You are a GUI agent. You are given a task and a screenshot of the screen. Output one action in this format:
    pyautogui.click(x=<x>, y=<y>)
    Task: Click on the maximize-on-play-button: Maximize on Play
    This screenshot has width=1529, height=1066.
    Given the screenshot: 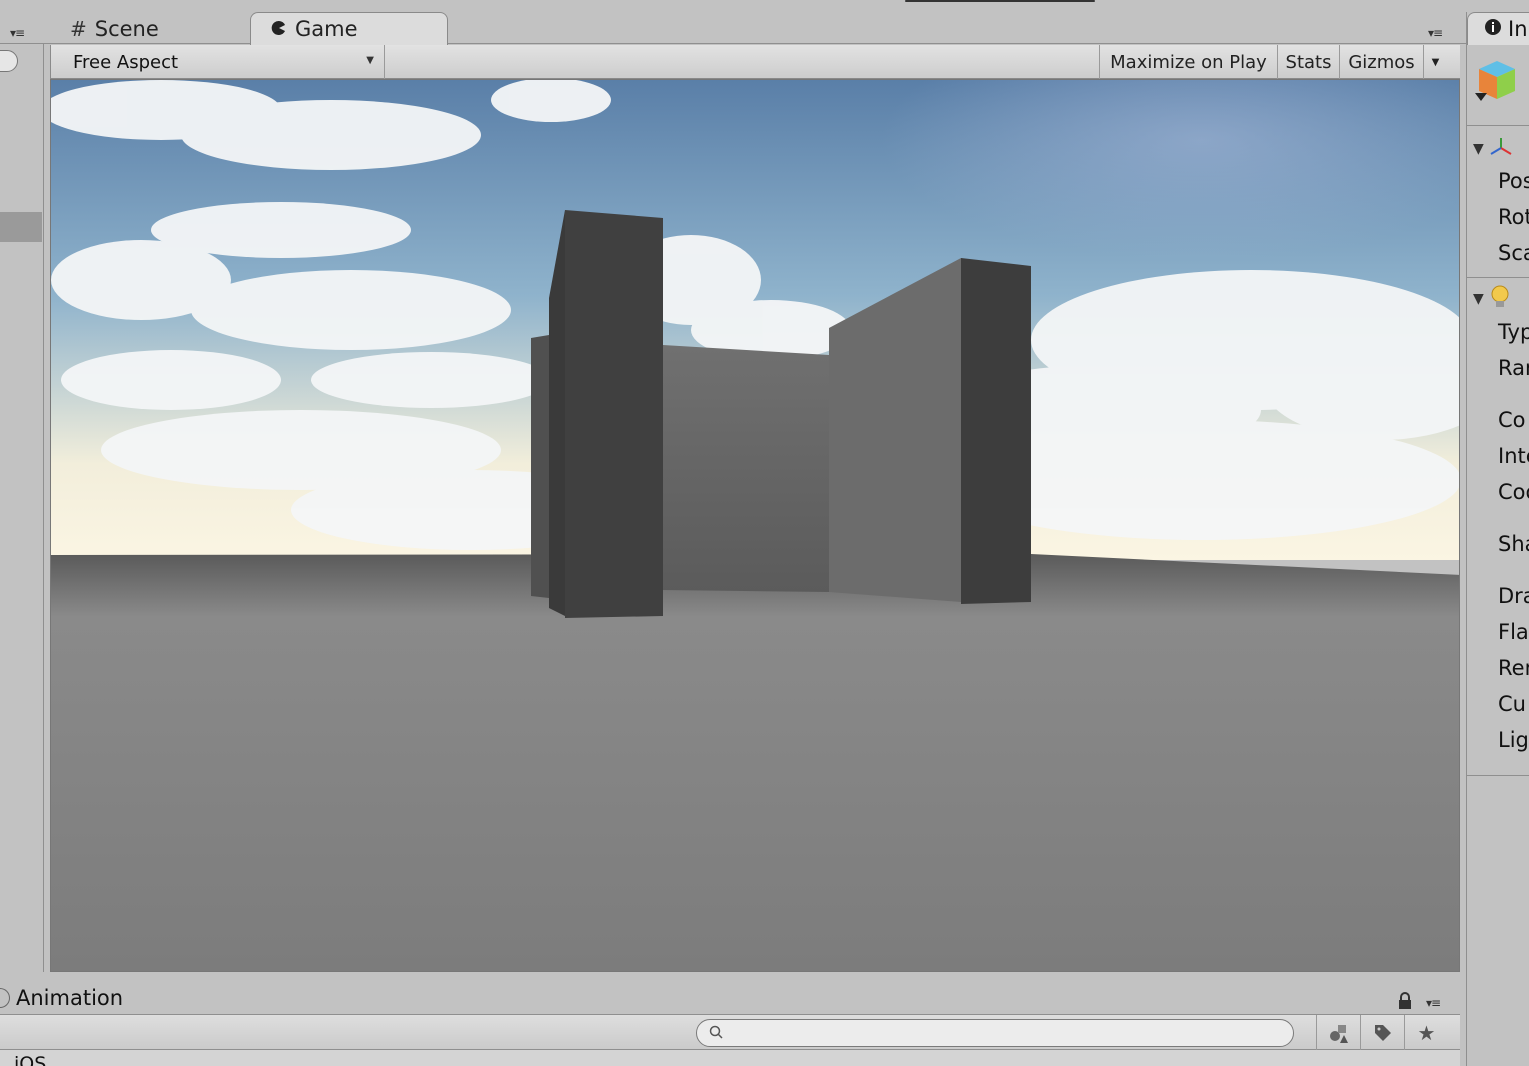 What is the action you would take?
    pyautogui.click(x=1188, y=62)
    